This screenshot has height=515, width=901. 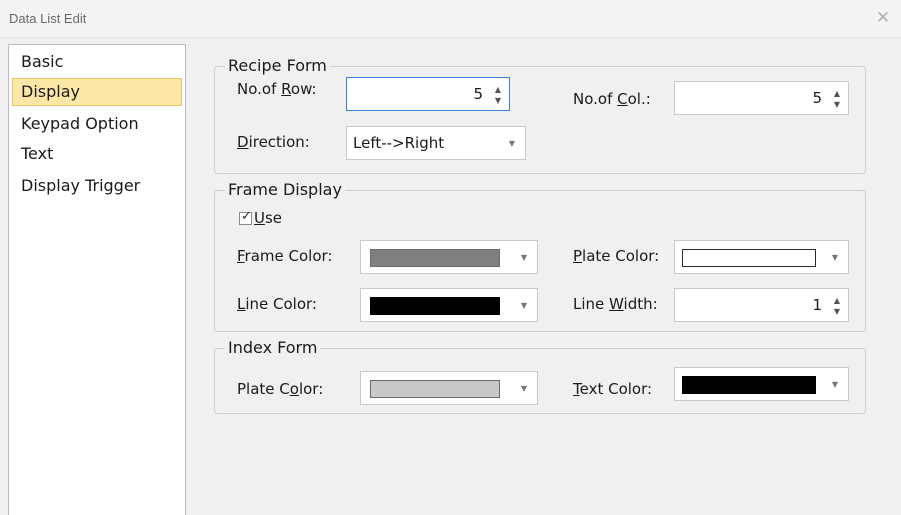 What do you see at coordinates (761, 305) in the screenshot?
I see `line-width-spinbox: 1 ▲ ▼` at bounding box center [761, 305].